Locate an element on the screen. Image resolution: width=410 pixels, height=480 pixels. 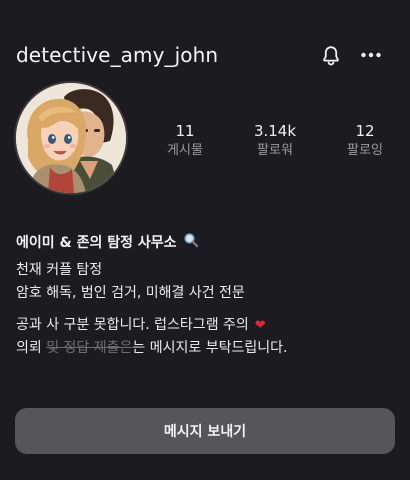
more-icon is located at coordinates (371, 55).